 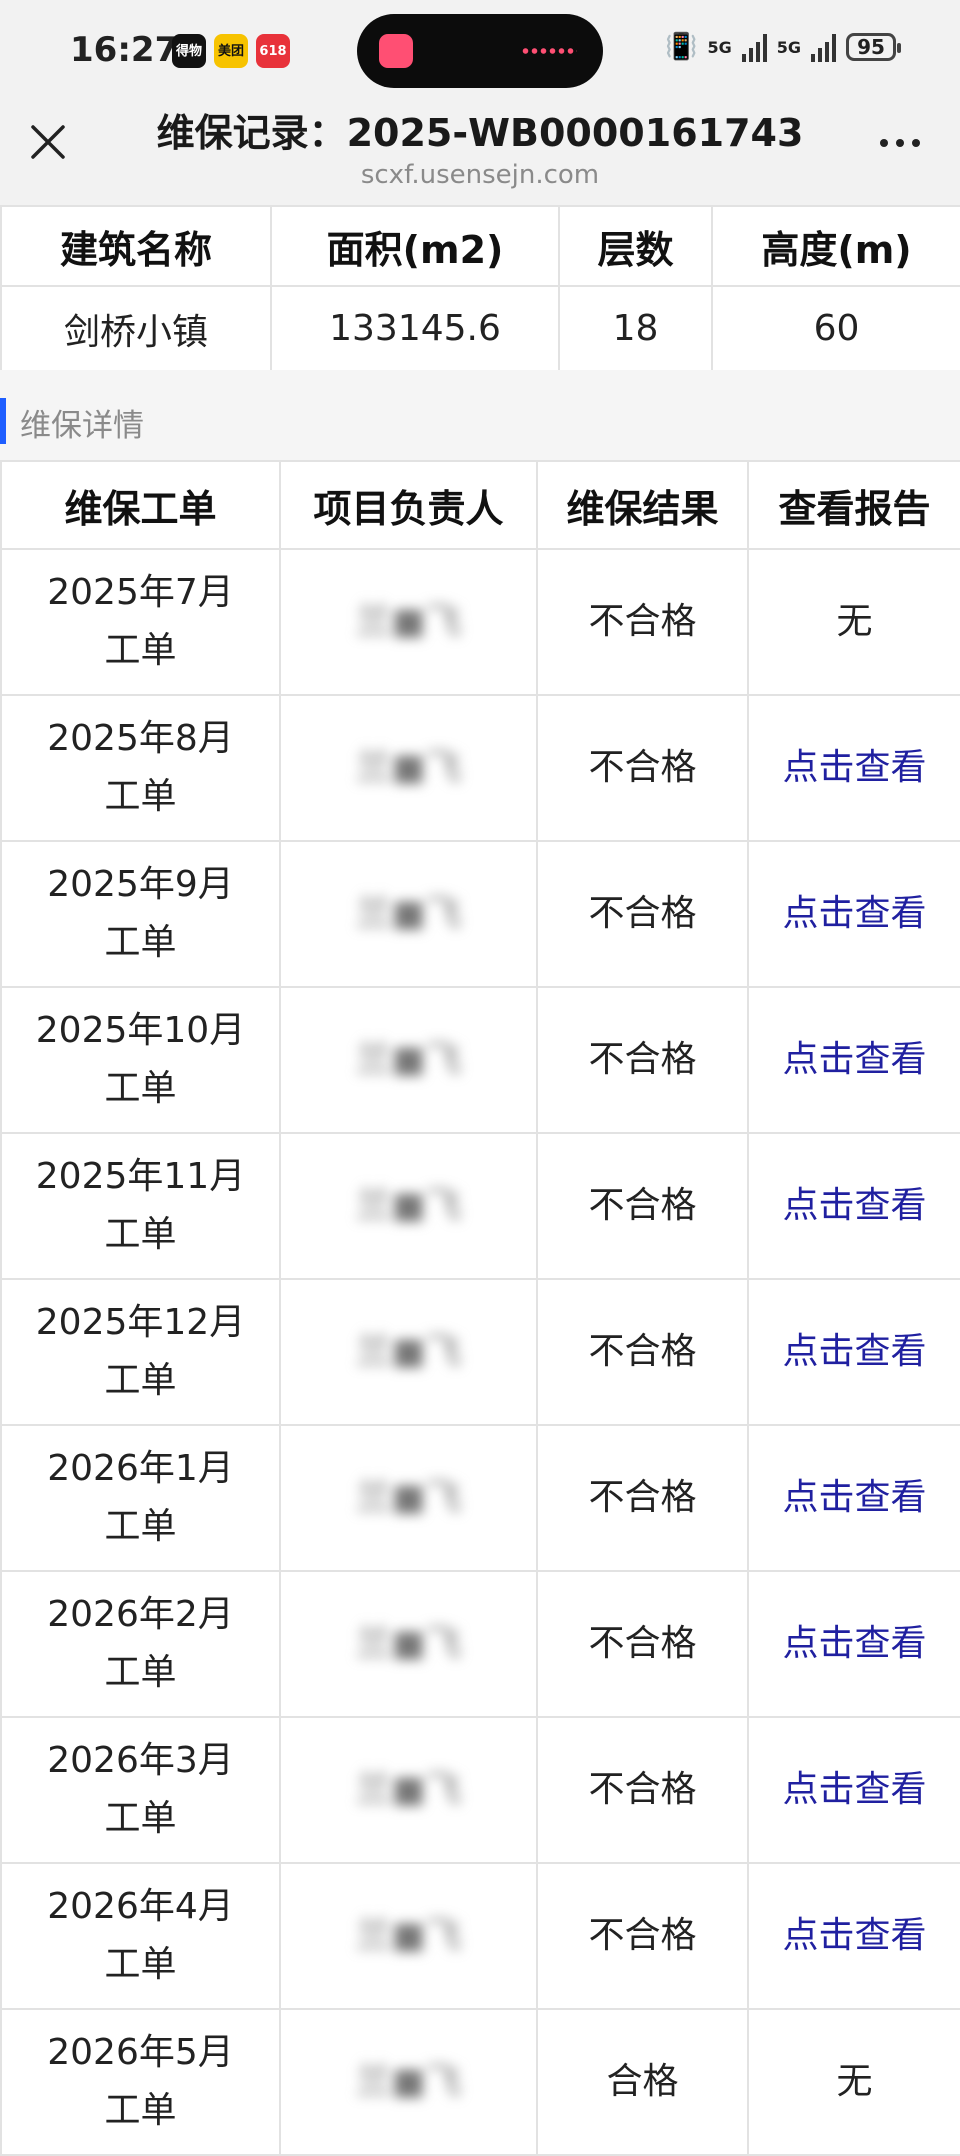 I want to click on work-order-period: 2025年8月, so click(x=140, y=738).